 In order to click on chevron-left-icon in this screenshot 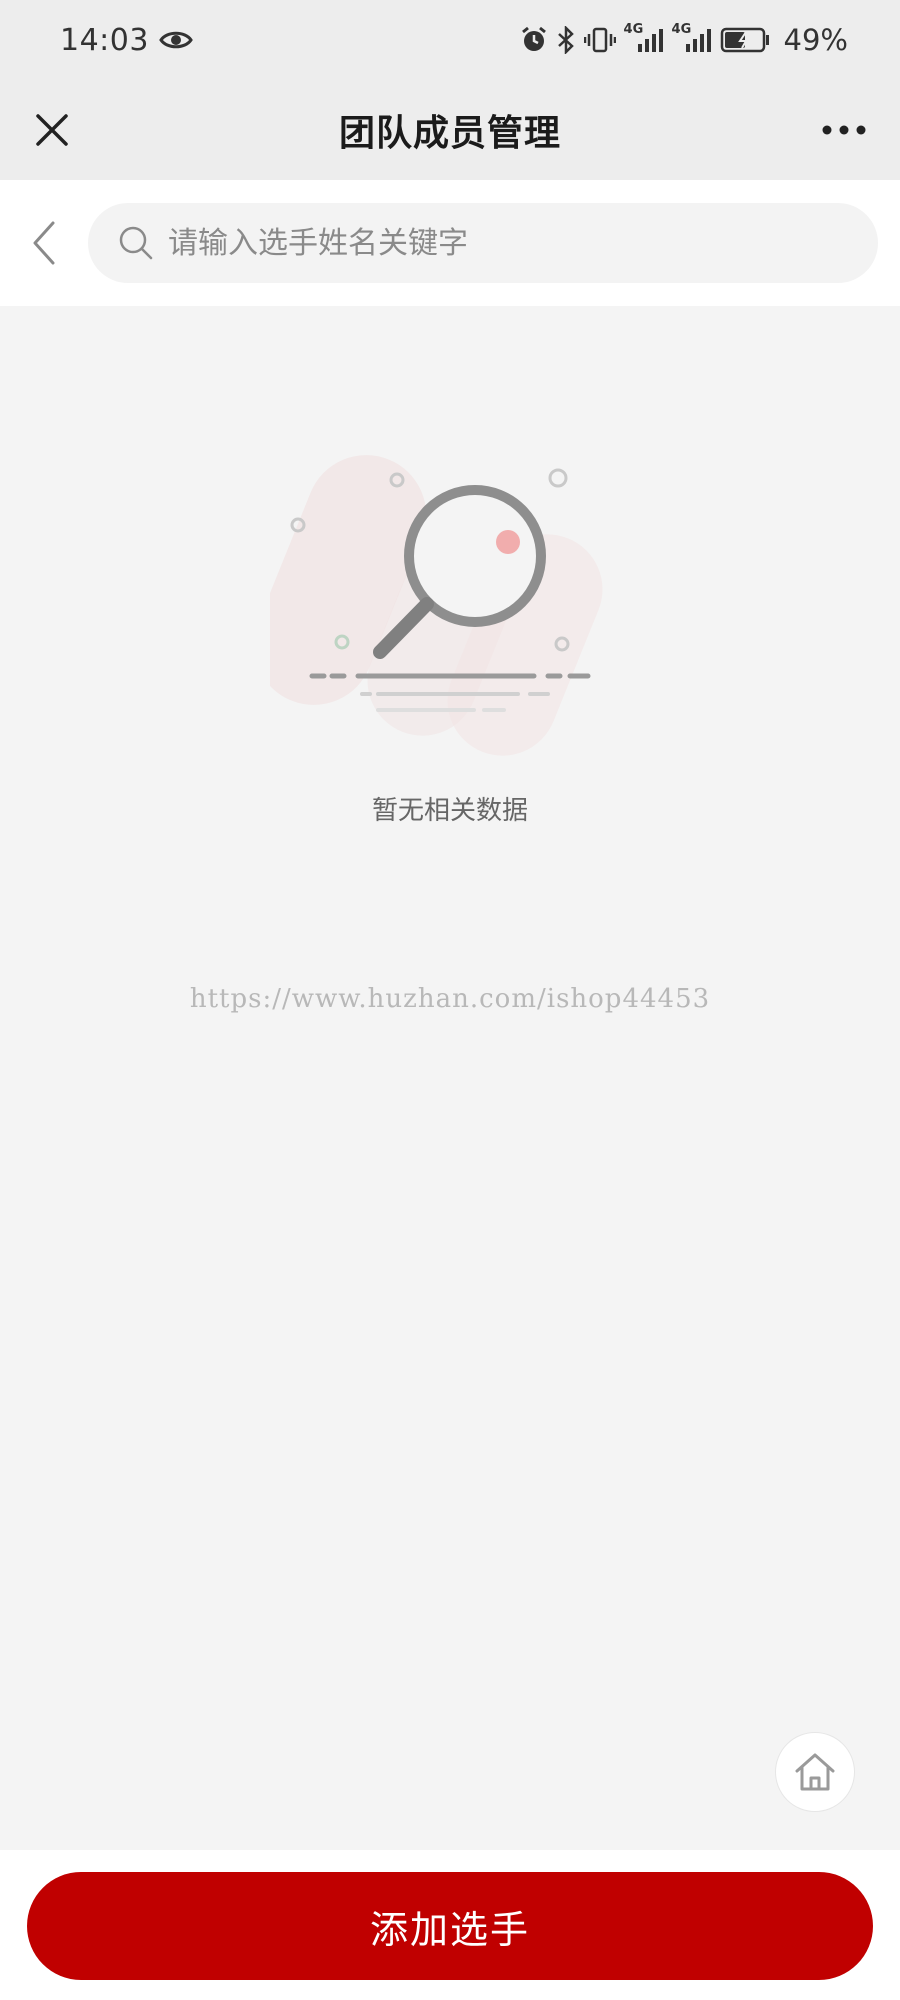, I will do `click(44, 243)`.